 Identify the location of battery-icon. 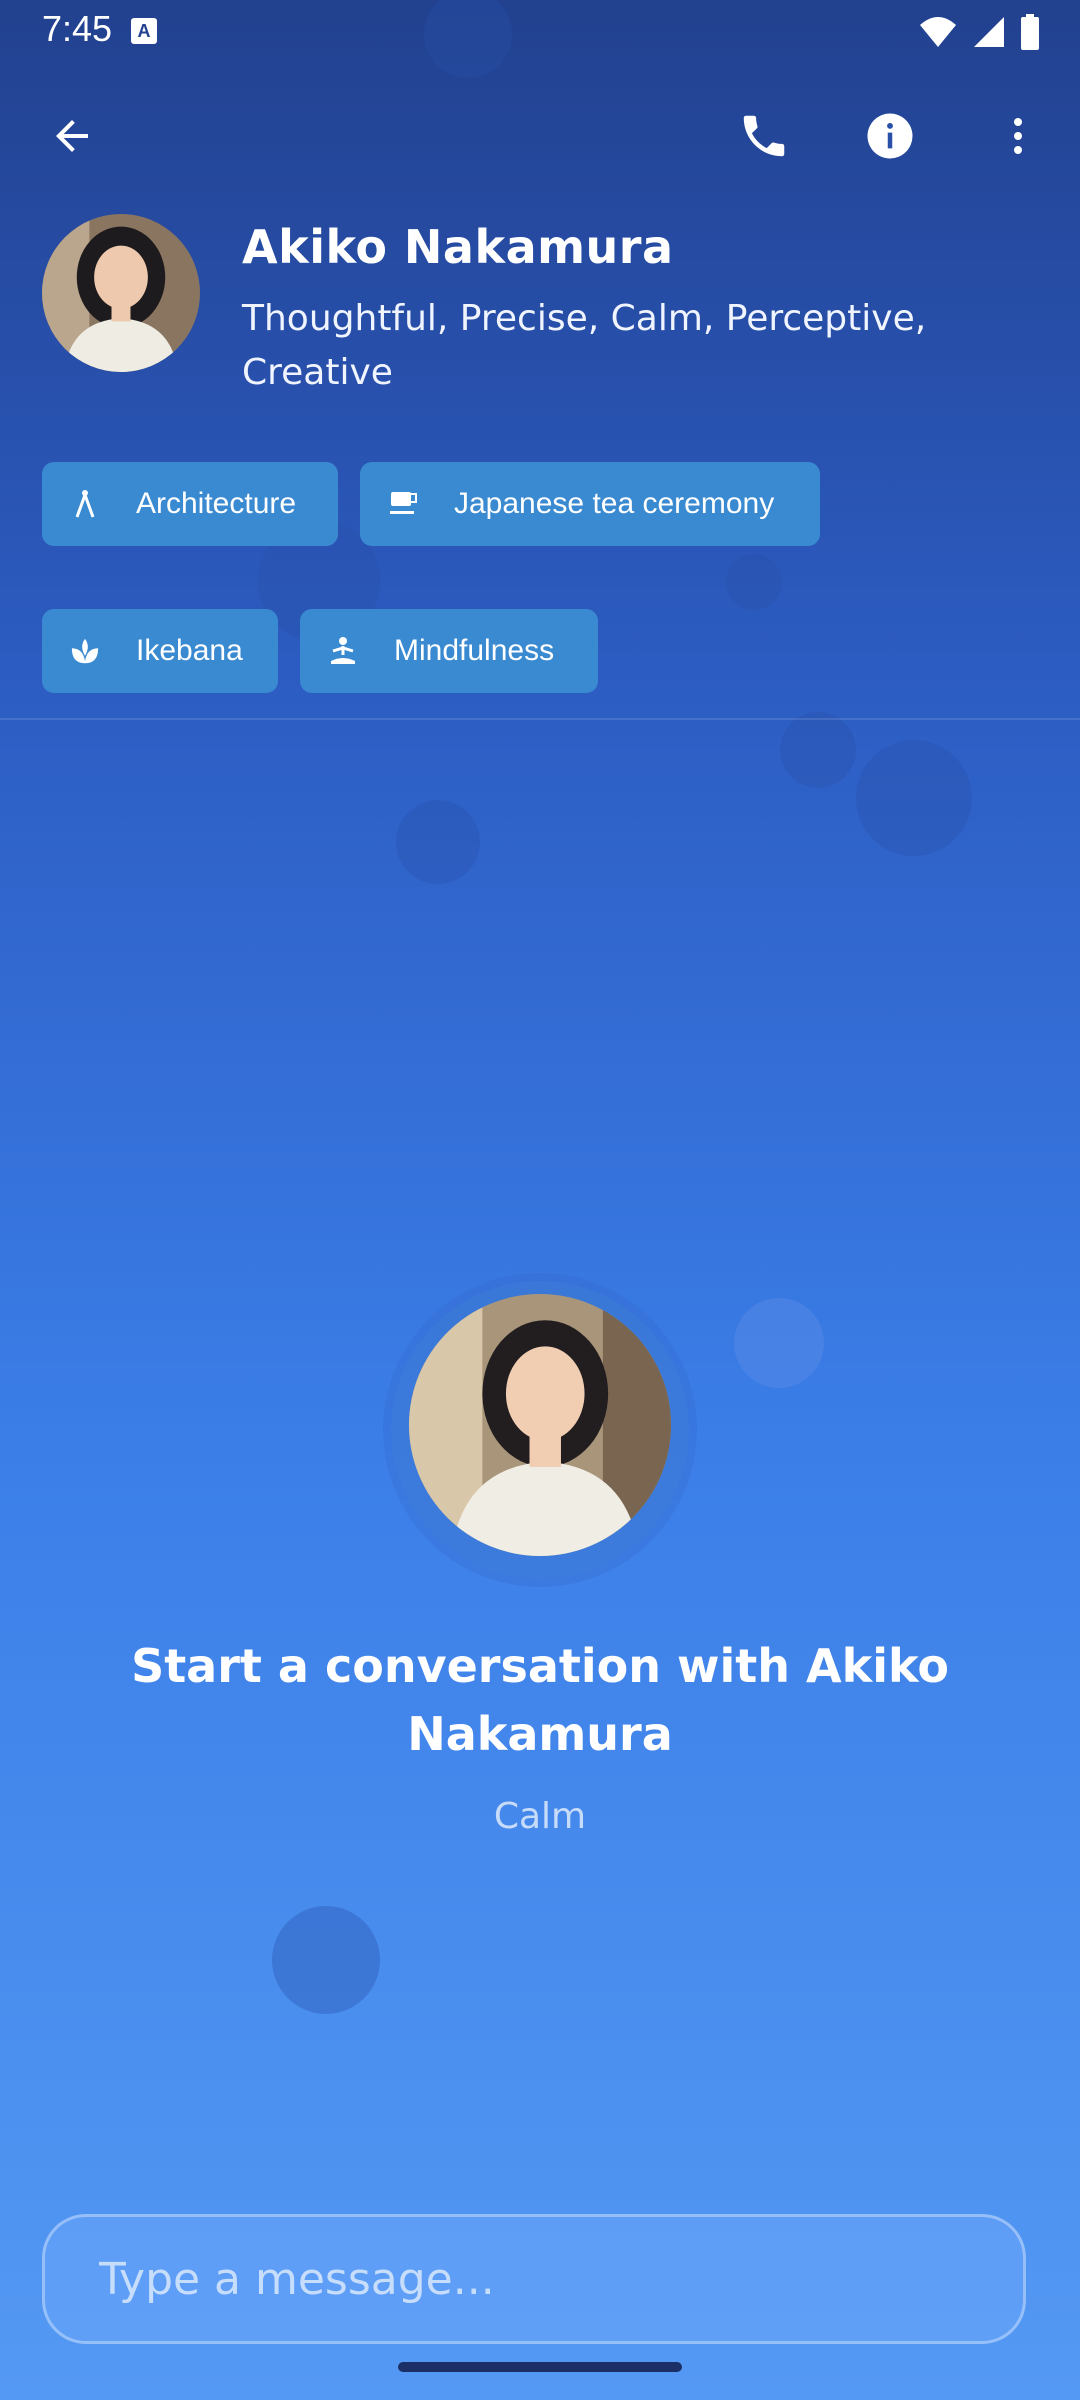
(1030, 32).